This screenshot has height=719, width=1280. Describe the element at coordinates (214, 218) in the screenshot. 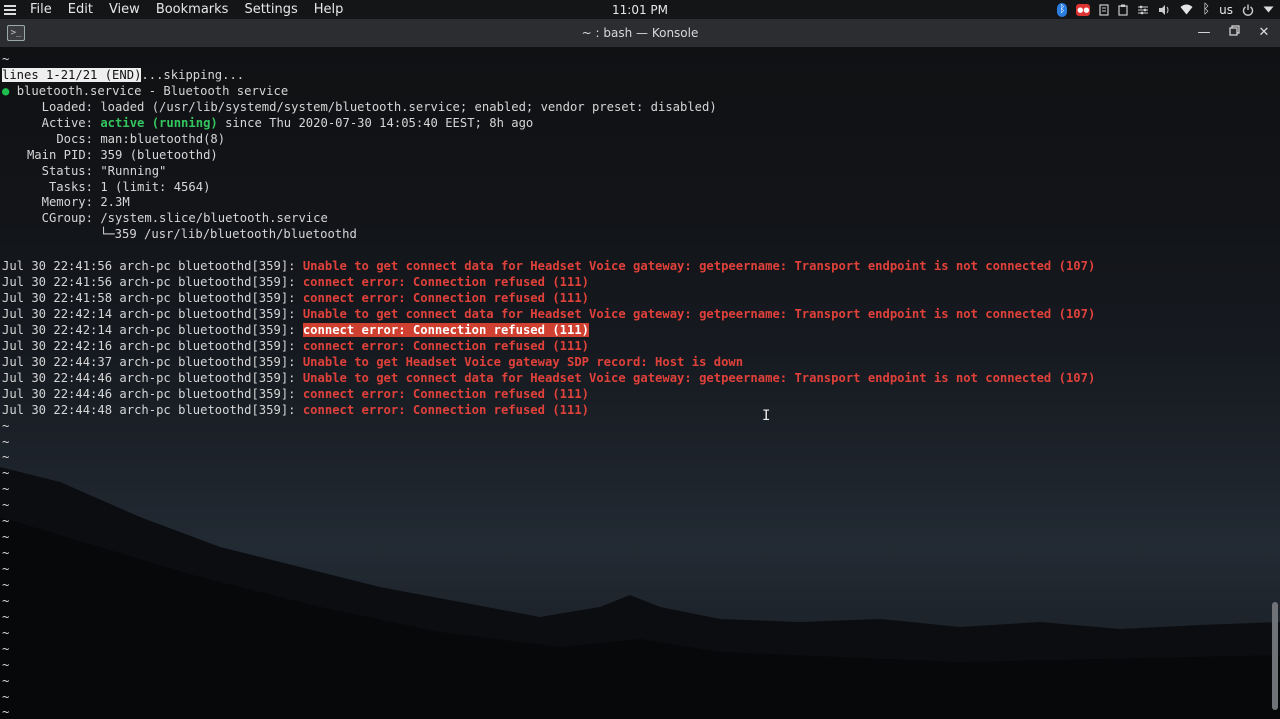

I see `status-property-value: /system.slice/bluetooth.service` at that location.